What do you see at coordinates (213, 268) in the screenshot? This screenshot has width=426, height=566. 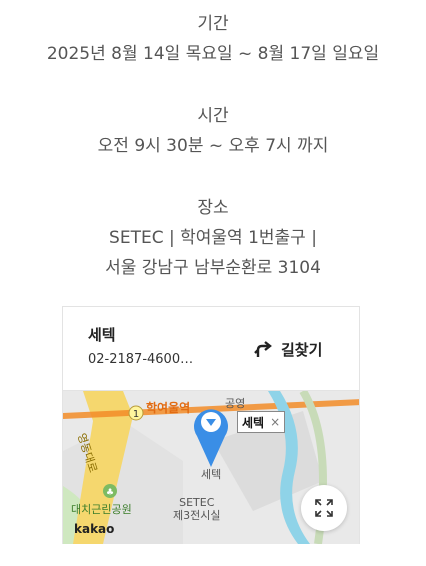 I see `place-line-2: 서울 강남구 남부순환로 3104` at bounding box center [213, 268].